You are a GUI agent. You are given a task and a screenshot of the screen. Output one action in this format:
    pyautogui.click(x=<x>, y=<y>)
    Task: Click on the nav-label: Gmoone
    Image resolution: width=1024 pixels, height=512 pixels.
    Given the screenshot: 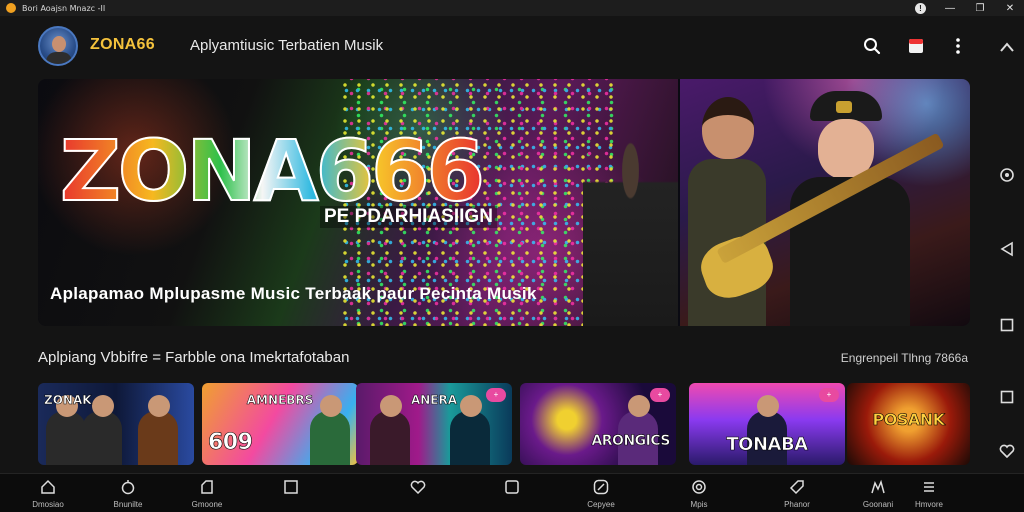 What is the action you would take?
    pyautogui.click(x=207, y=504)
    